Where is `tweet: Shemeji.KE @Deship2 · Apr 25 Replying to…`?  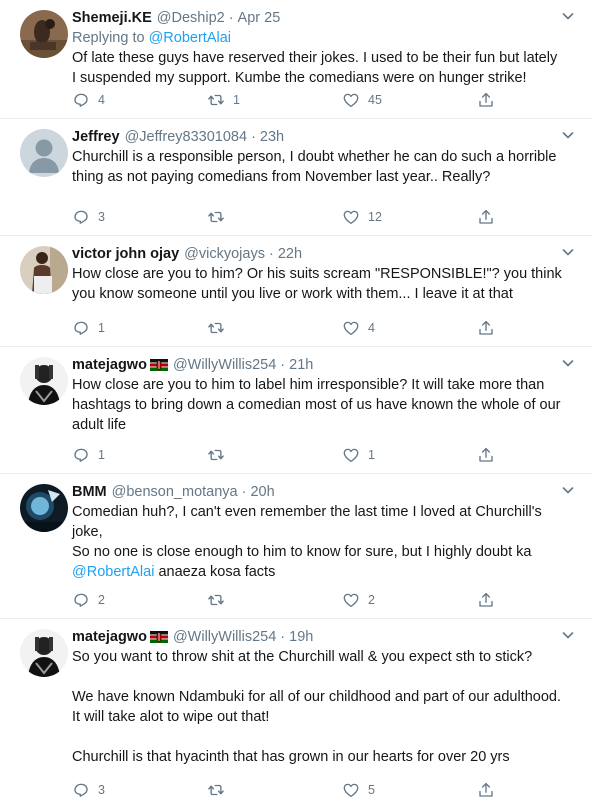
tweet: Shemeji.KE @Deship2 · Apr 25 Replying to… is located at coordinates (296, 59).